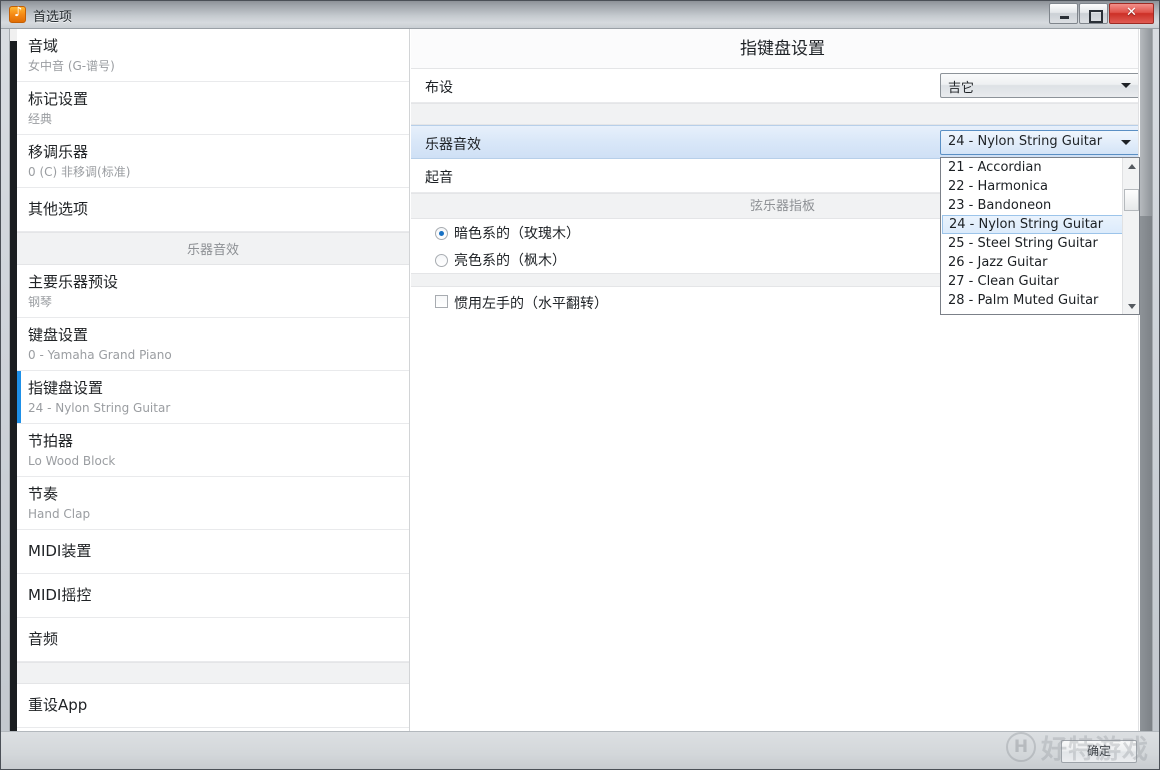 This screenshot has width=1160, height=770. What do you see at coordinates (213, 596) in the screenshot?
I see `sidebar-item-midi-remote: MIDI摇控` at bounding box center [213, 596].